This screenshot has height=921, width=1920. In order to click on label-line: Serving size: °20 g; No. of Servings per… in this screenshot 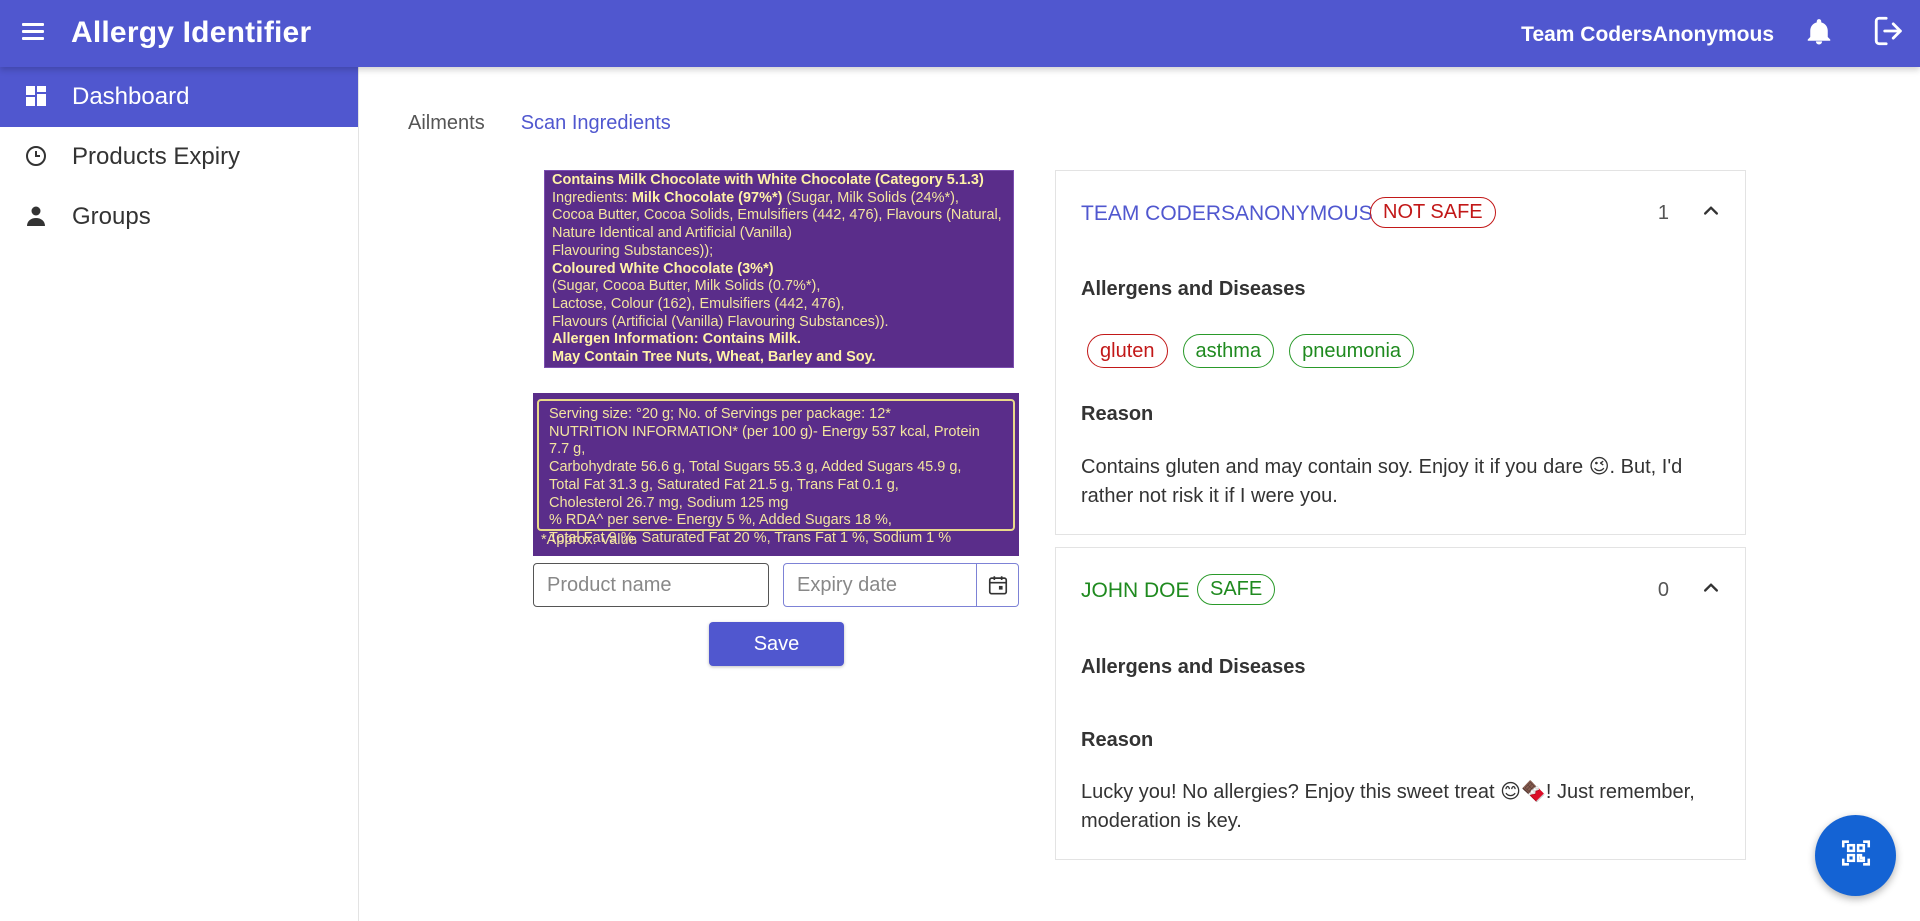, I will do `click(720, 414)`.